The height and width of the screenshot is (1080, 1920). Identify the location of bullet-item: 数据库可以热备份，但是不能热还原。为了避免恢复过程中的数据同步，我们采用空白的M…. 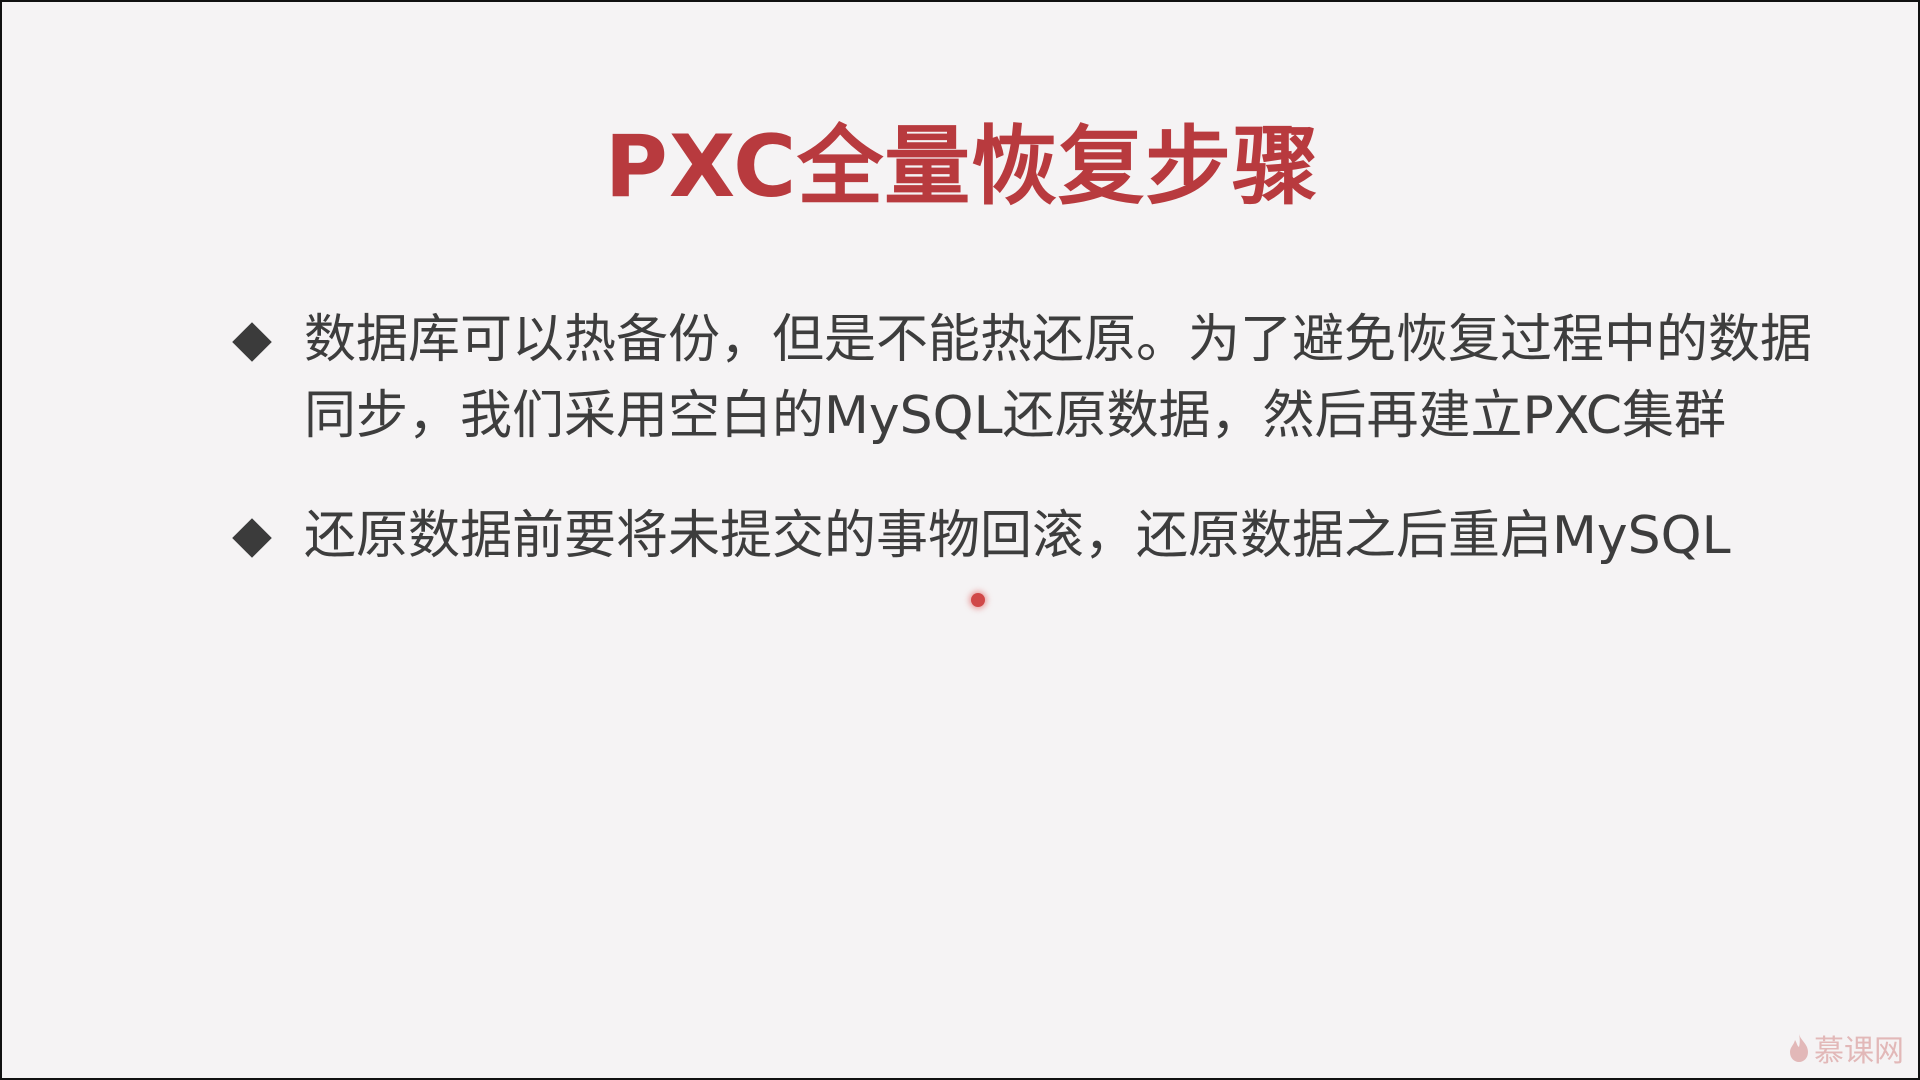
(1042, 378).